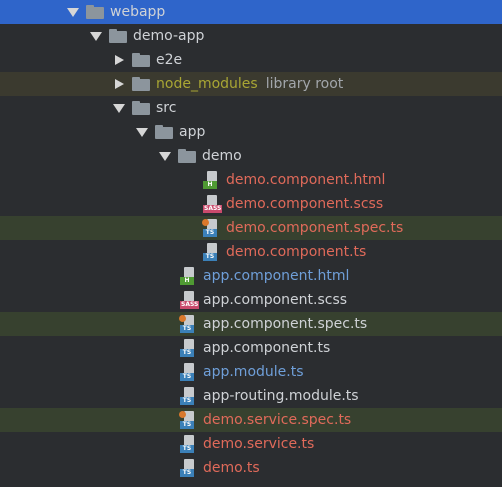  What do you see at coordinates (169, 60) in the screenshot?
I see `tree-item-label: e2e` at bounding box center [169, 60].